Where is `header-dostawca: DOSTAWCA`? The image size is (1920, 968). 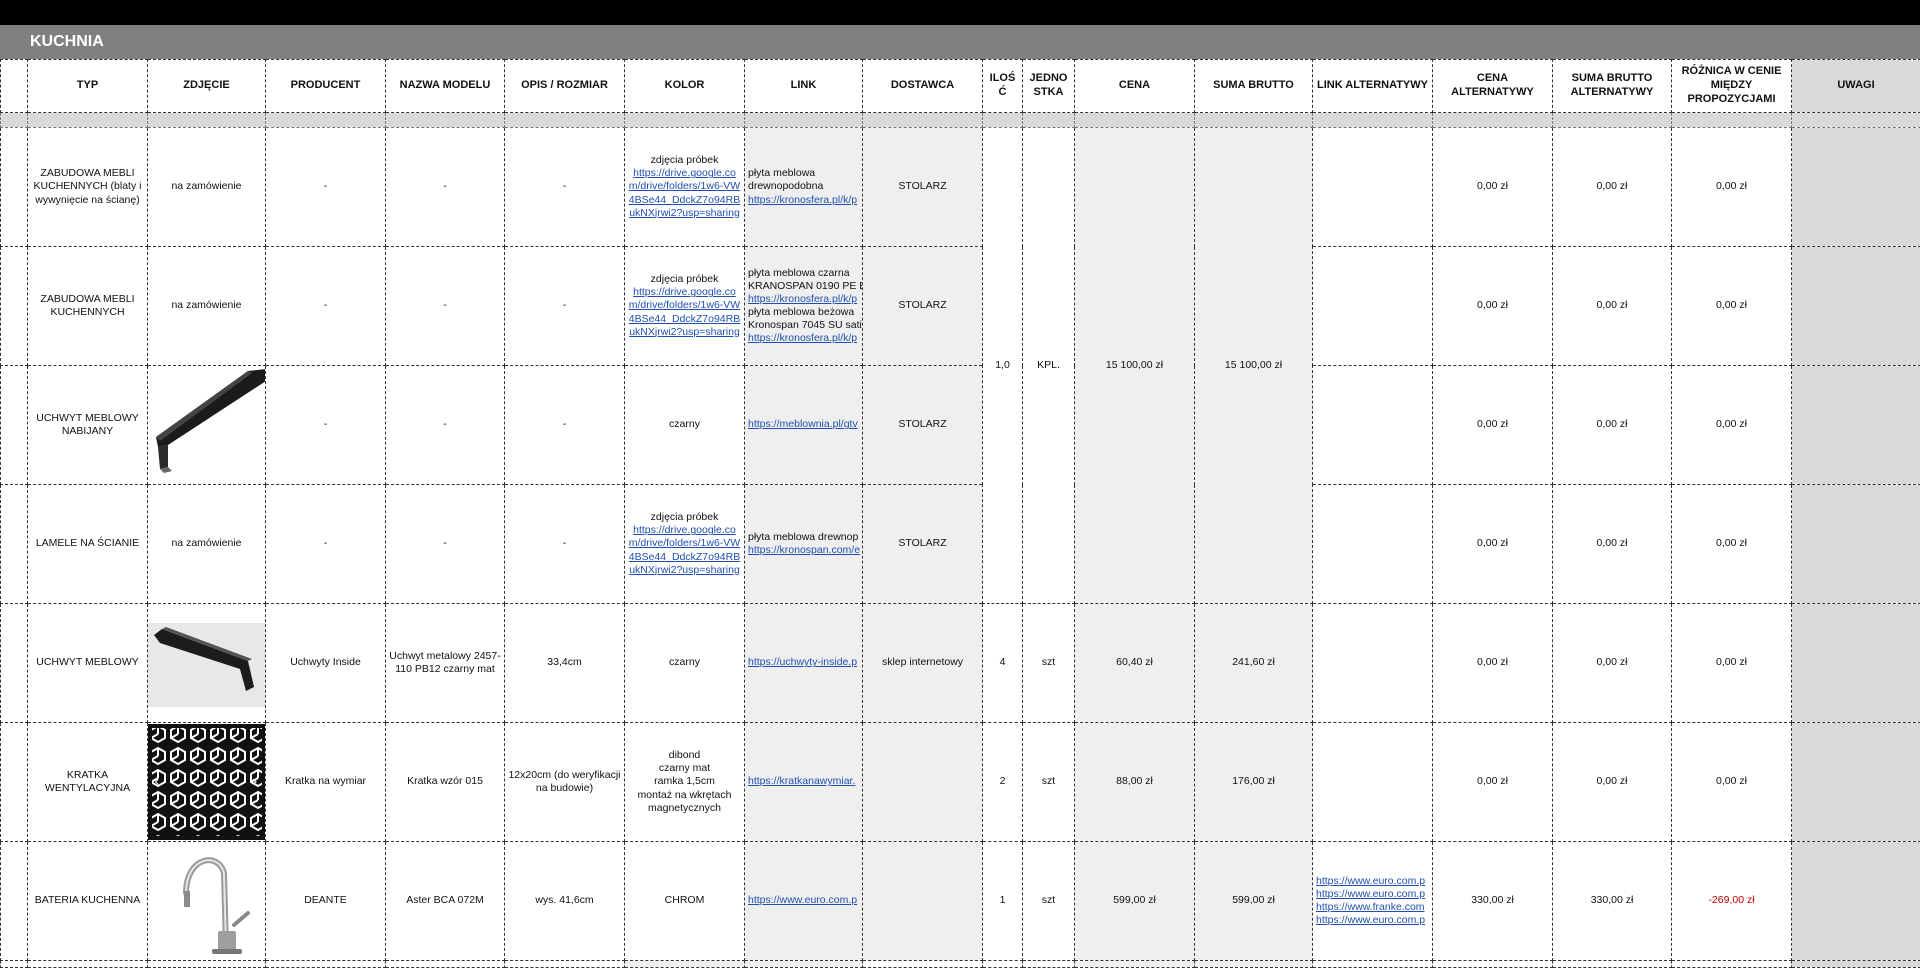
header-dostawca: DOSTAWCA is located at coordinates (923, 86).